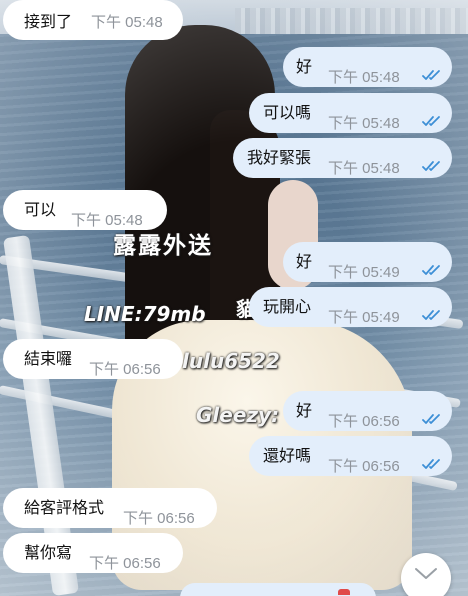  Describe the element at coordinates (367, 67) in the screenshot. I see `message-outgoing: 好 下午 05:48` at that location.